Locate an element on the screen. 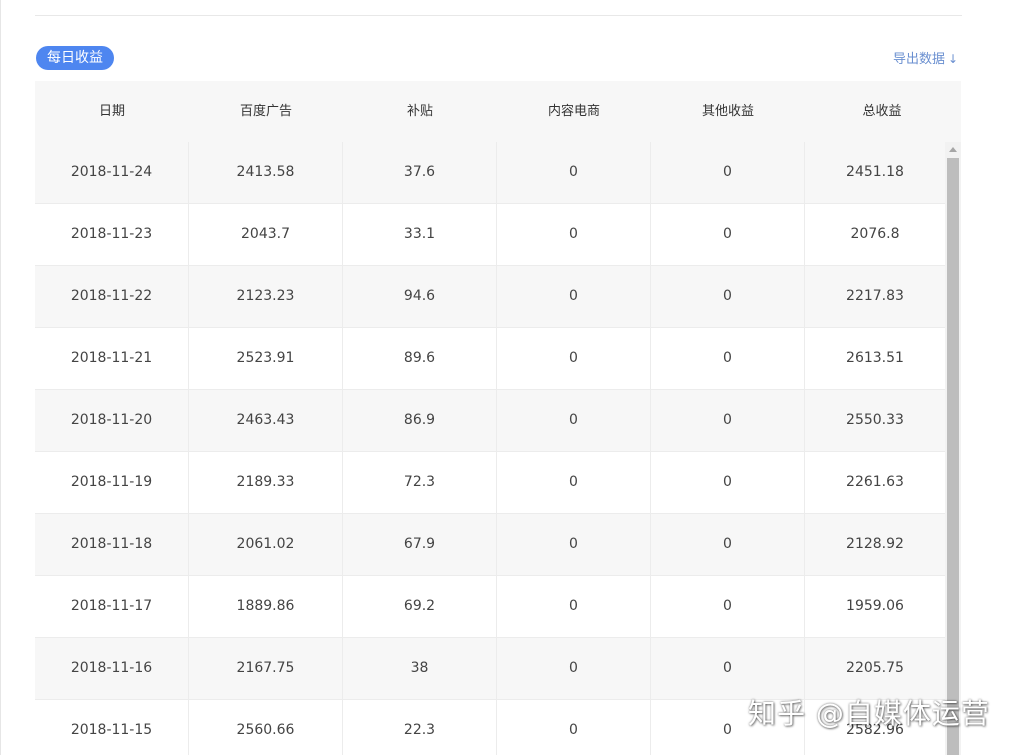  cell-total-earnings: 2076.8 is located at coordinates (875, 234).